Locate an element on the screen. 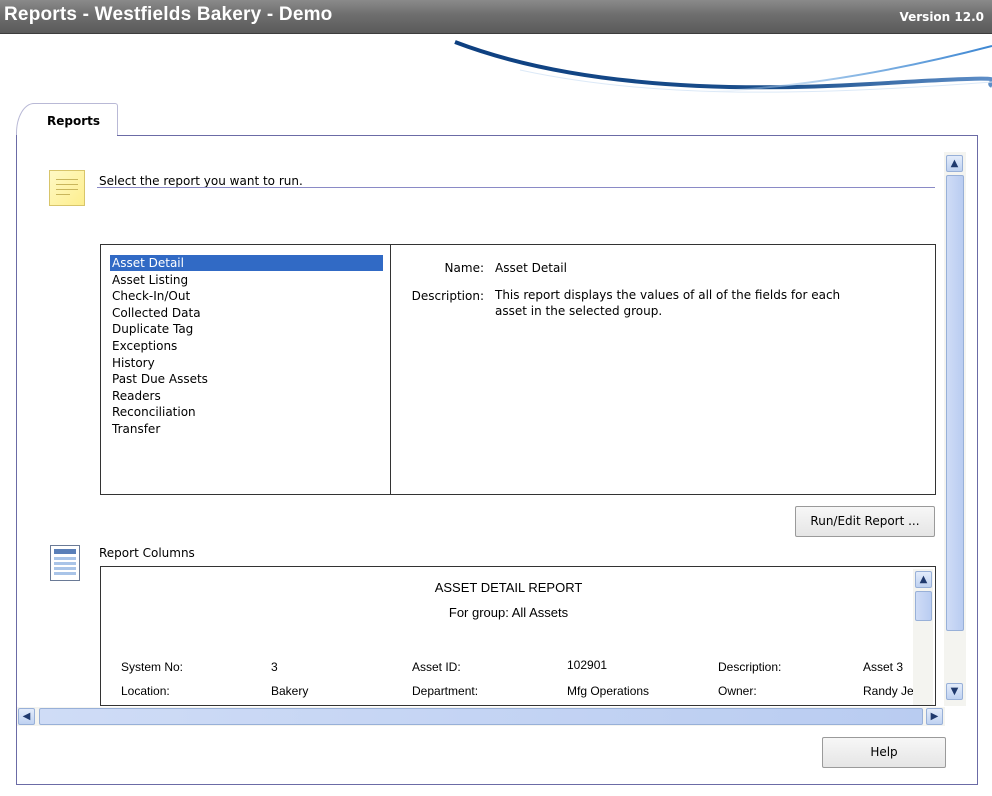 Image resolution: width=992 pixels, height=796 pixels. preview-title: ASSET DETAIL REPORT is located at coordinates (508, 587).